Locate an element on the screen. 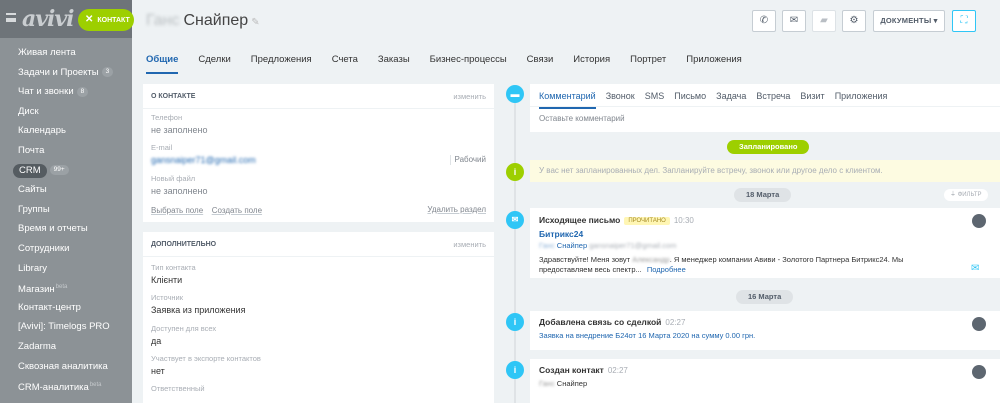 This screenshot has height=403, width=1000. choose-field-link: Выбрать поле is located at coordinates (177, 210).